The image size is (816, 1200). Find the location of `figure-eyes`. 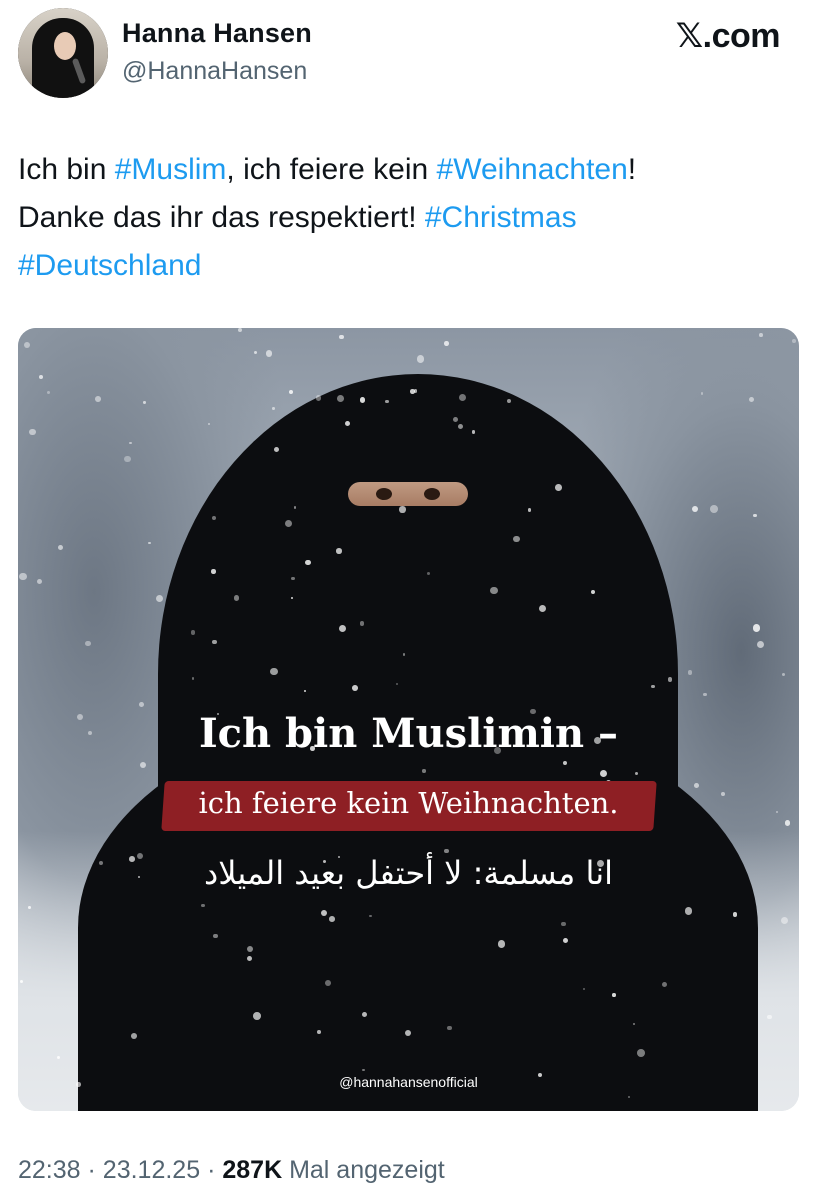

figure-eyes is located at coordinates (408, 494).